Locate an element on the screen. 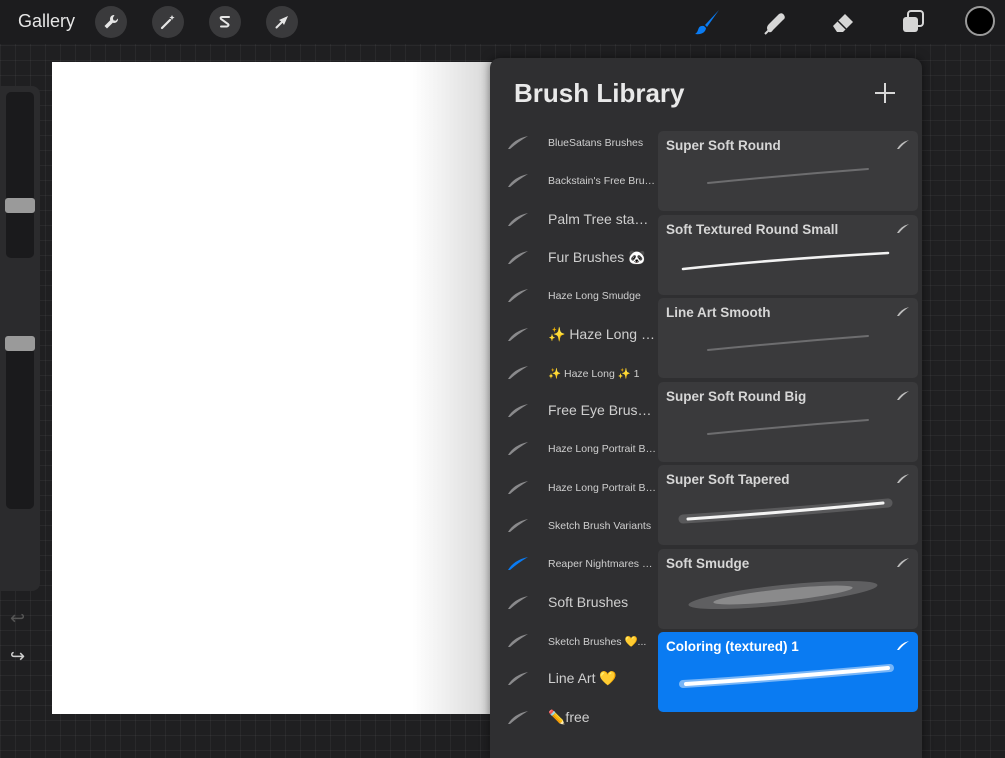 Image resolution: width=1005 pixels, height=758 pixels. brush-set-item: ✨ Haze Long ✨ is located at coordinates (574, 335).